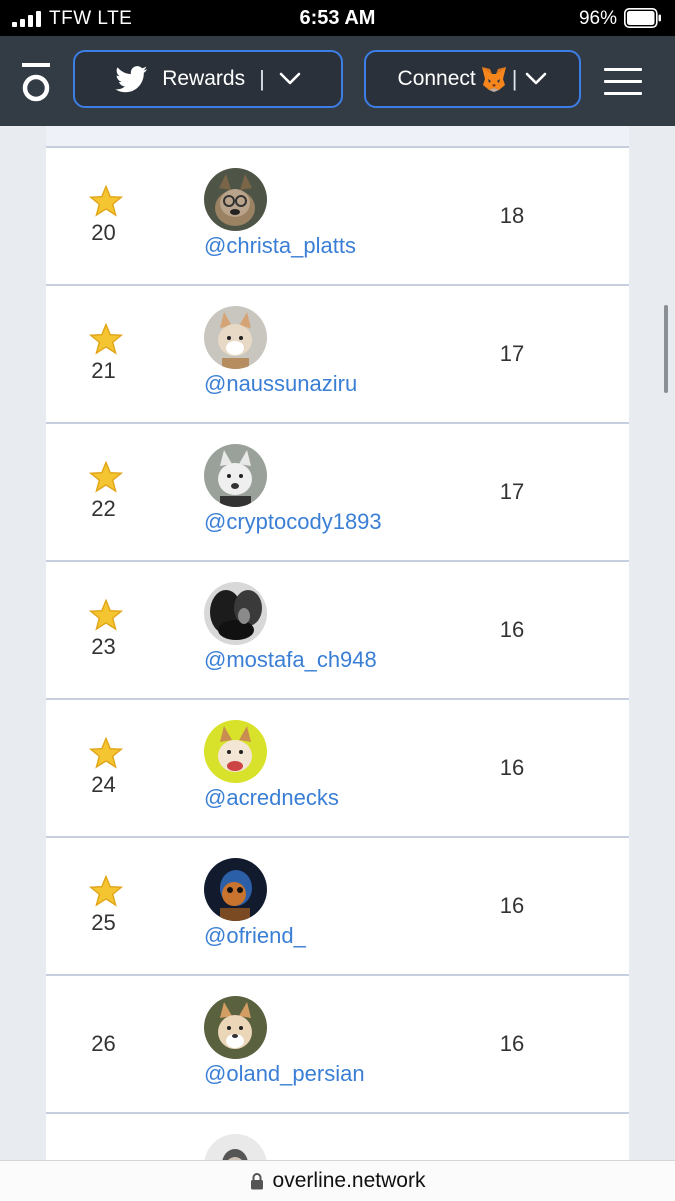 The width and height of the screenshot is (675, 1201). I want to click on rank-number: 22, so click(103, 508).